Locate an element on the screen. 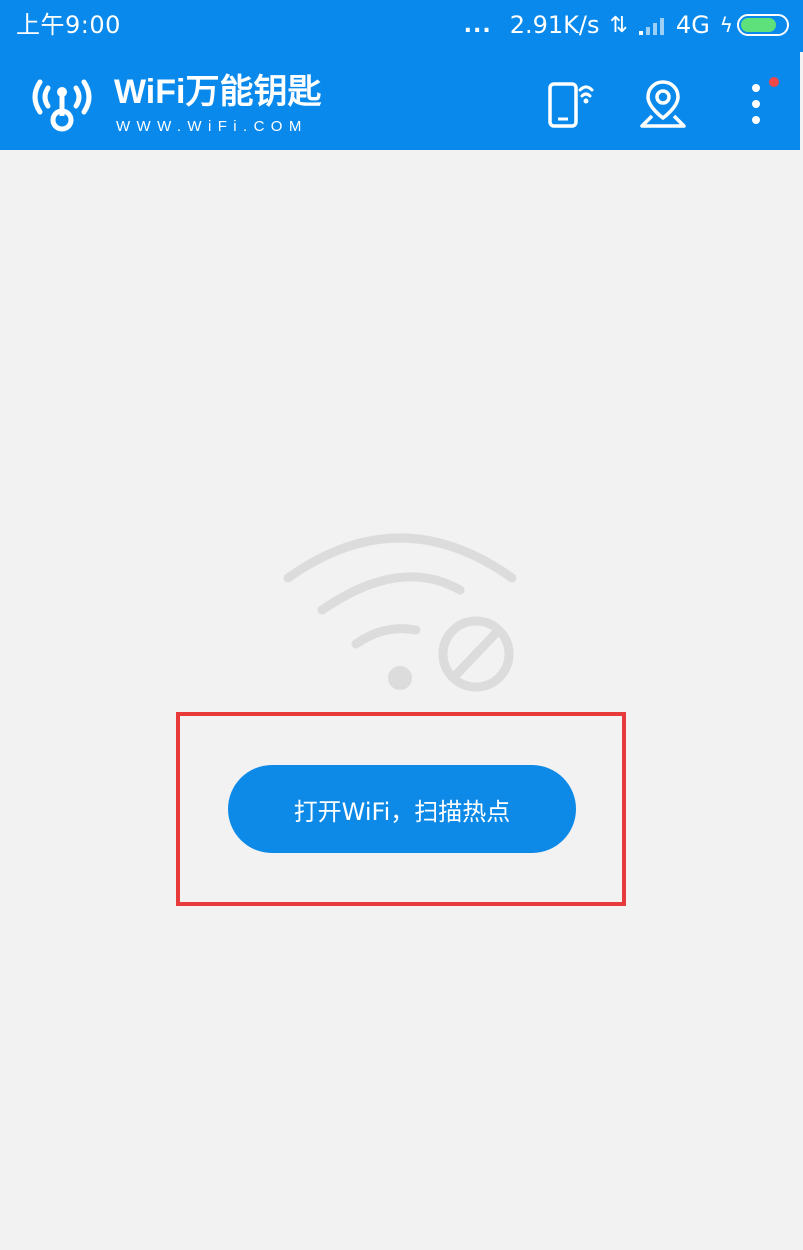  wifi-disabled-icon is located at coordinates (400, 612).